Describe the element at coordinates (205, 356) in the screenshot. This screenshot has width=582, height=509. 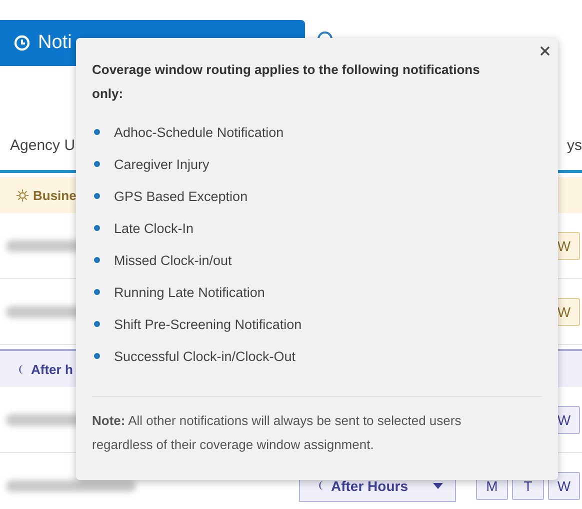
I see `notification-item: Successful Clock-in/Clock-Out` at that location.